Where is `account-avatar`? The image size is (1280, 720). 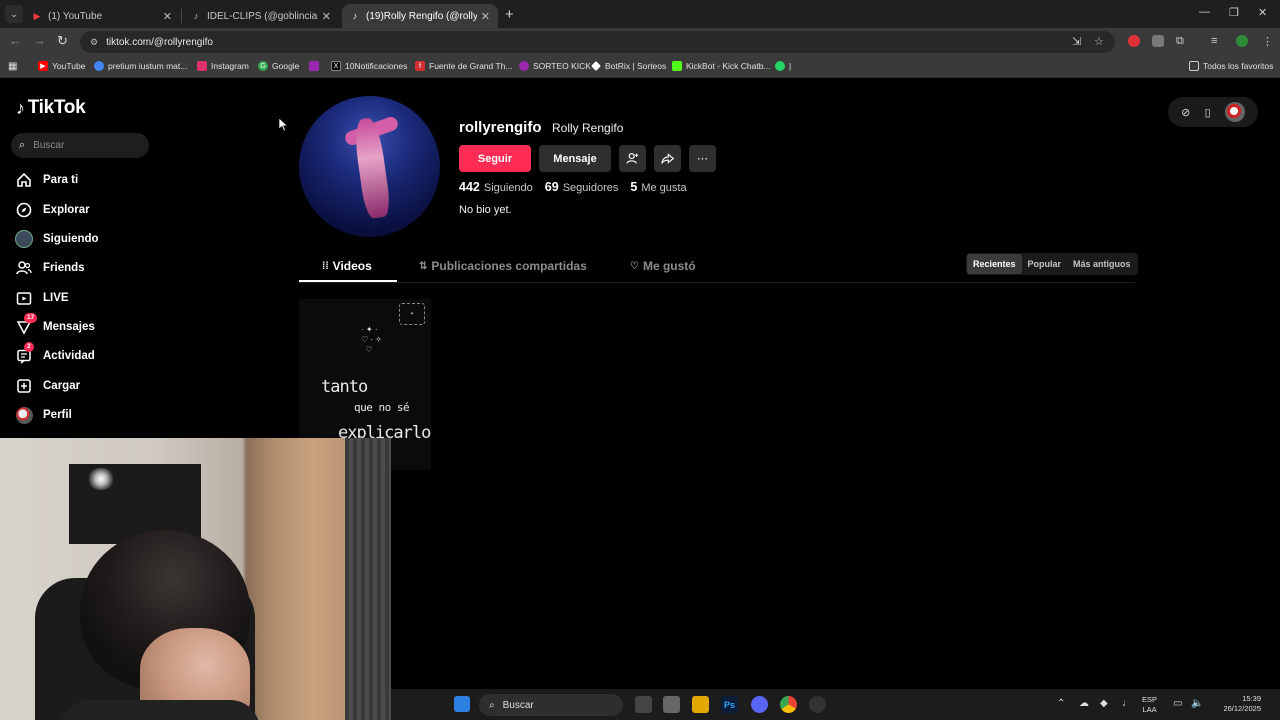 account-avatar is located at coordinates (1234, 112).